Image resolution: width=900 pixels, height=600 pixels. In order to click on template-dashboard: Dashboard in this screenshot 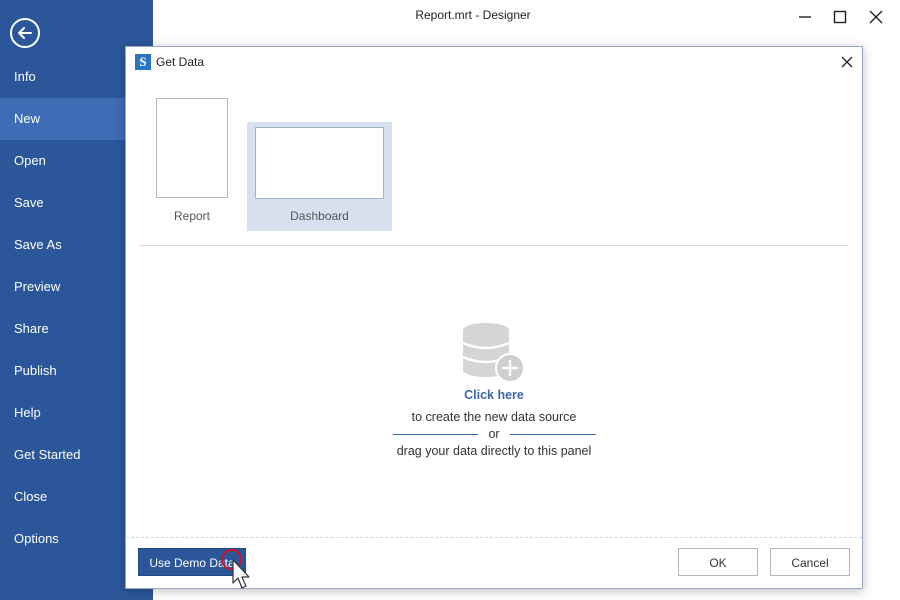, I will do `click(319, 176)`.